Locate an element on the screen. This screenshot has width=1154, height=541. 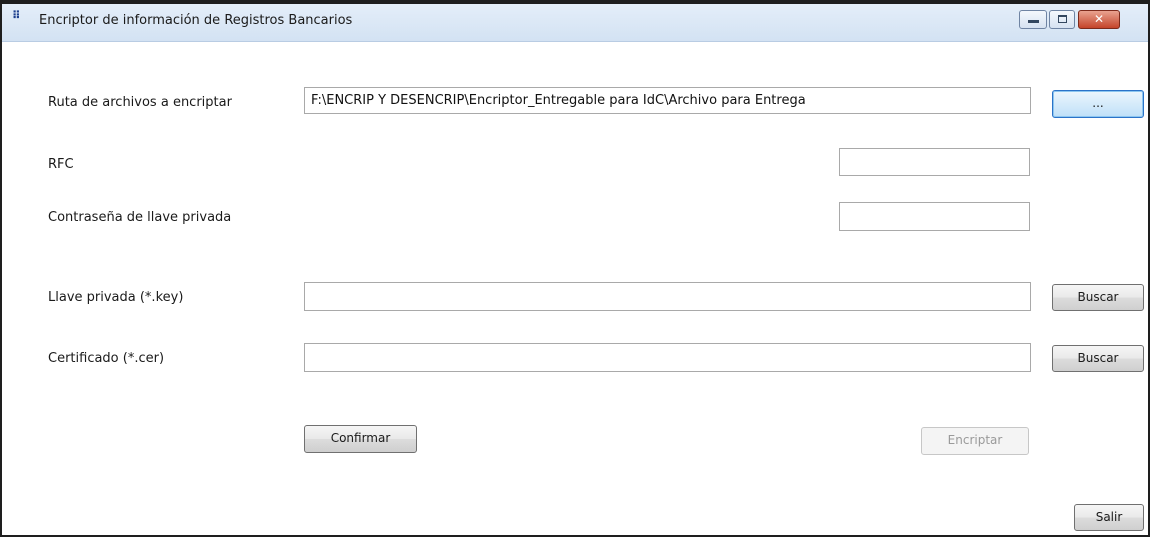
llave-input is located at coordinates (667, 296).